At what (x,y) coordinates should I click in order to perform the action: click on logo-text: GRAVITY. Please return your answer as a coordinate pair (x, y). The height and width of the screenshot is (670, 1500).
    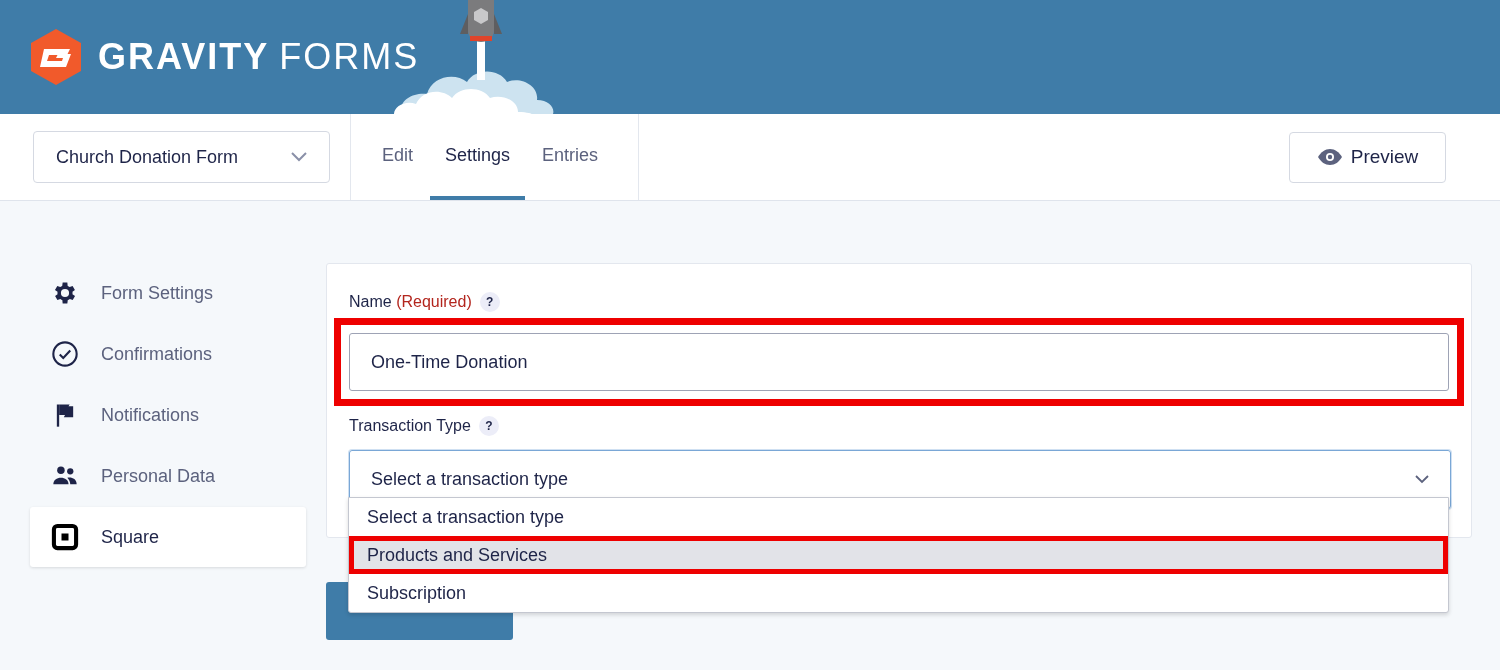
    Looking at the image, I should click on (184, 57).